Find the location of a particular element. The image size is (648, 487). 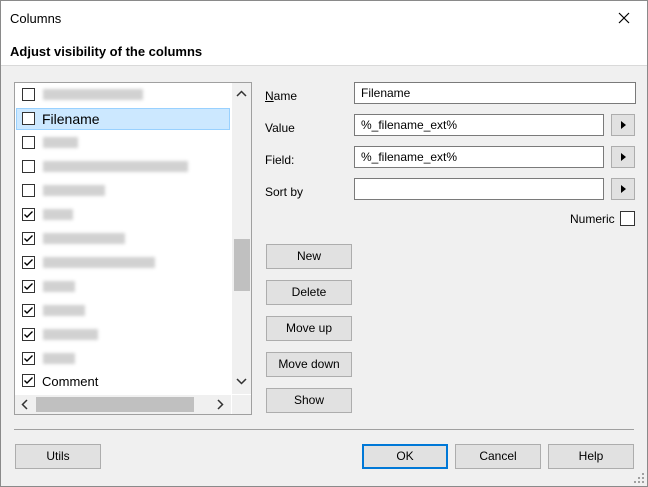

delete-button: Delete is located at coordinates (309, 292).